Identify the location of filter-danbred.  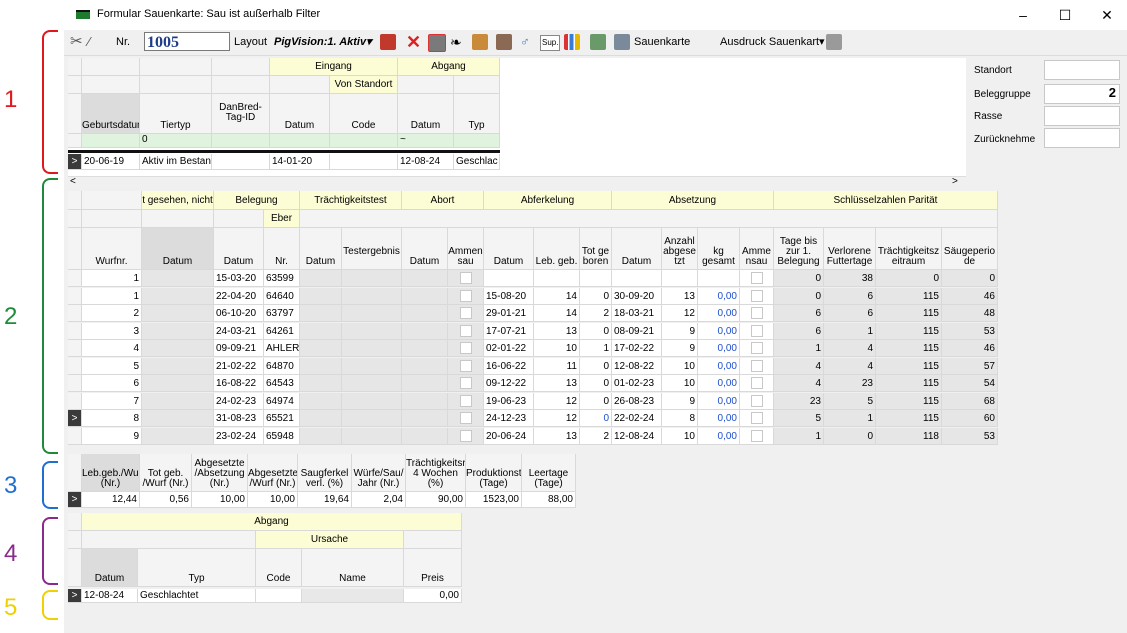
(241, 141).